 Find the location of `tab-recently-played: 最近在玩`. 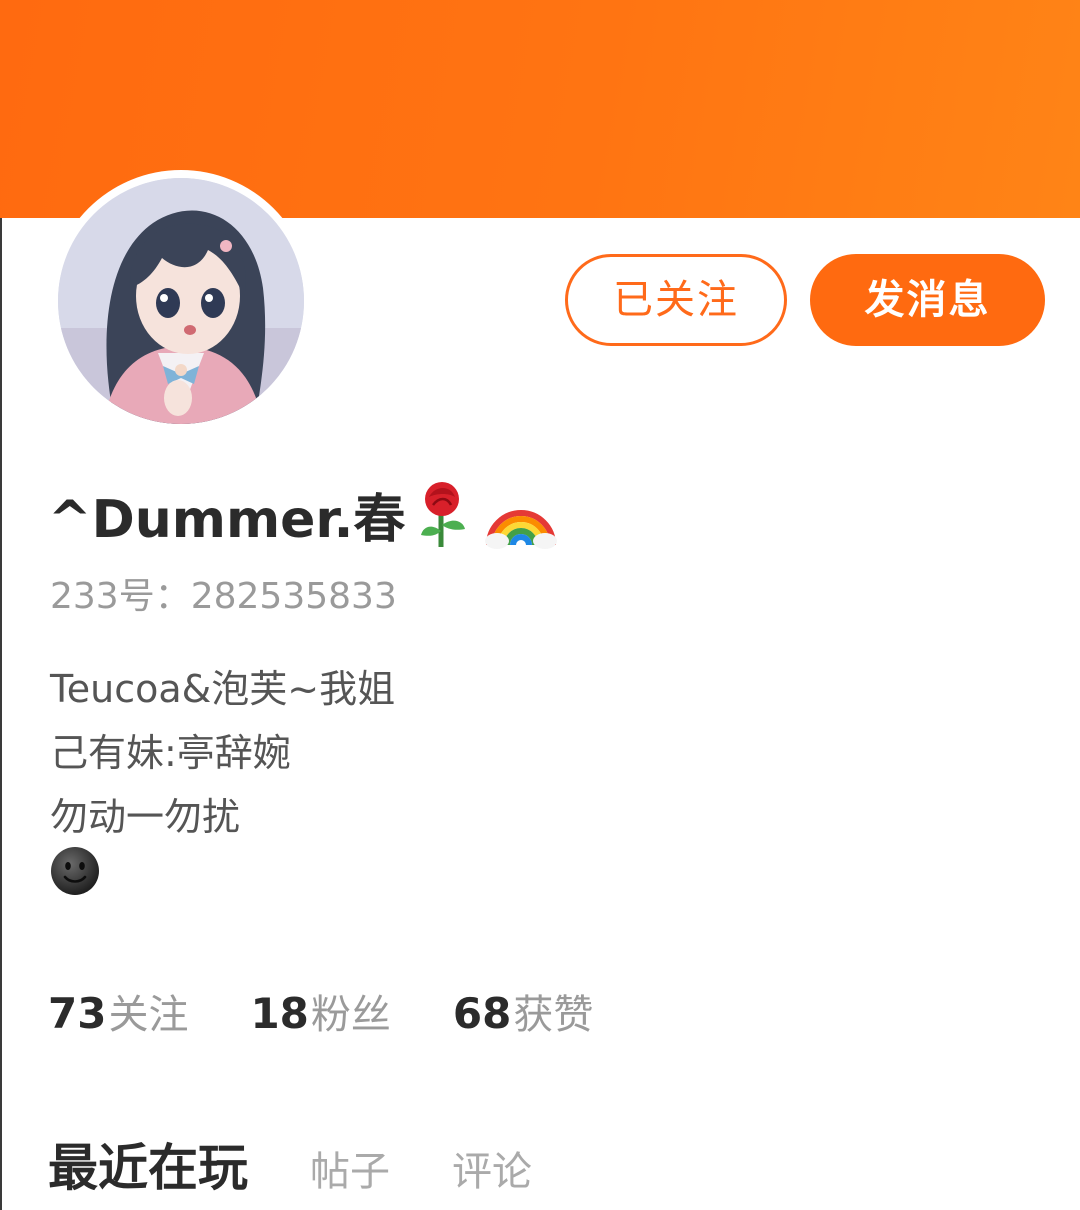

tab-recently-played: 最近在玩 is located at coordinates (148, 1164).